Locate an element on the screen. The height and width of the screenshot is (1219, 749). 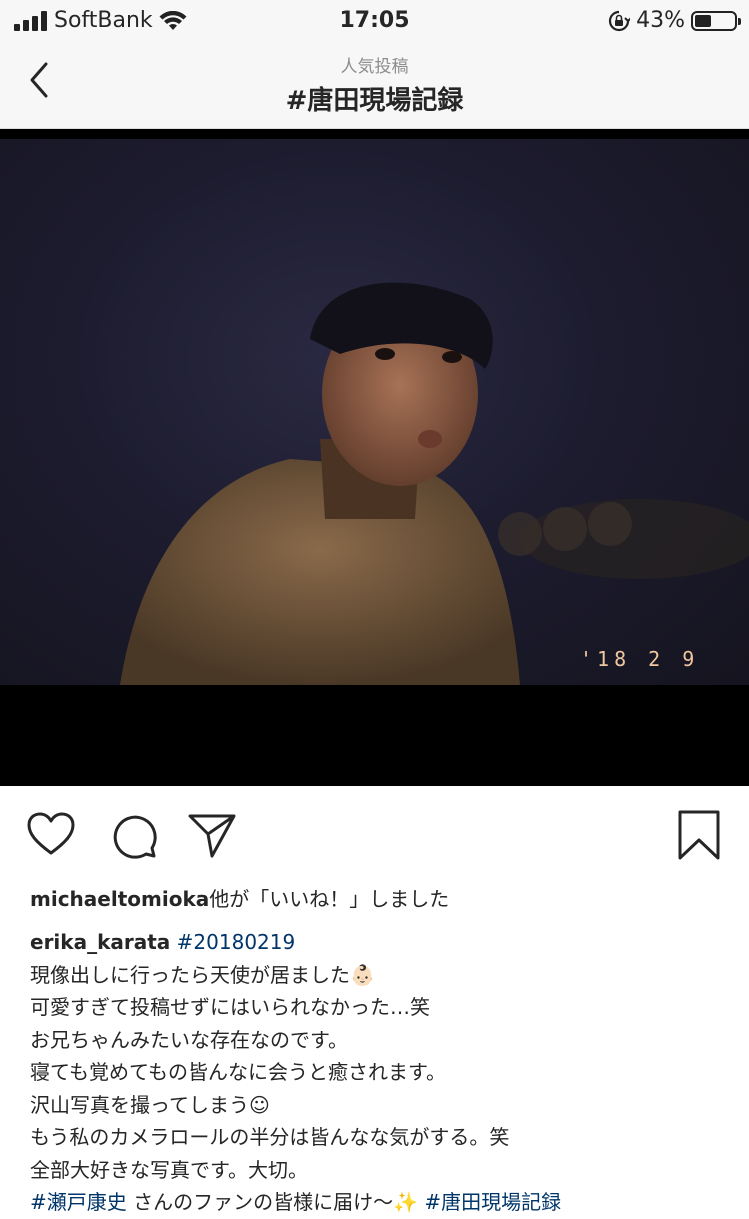
status-right-group: 43% is located at coordinates (674, 20).